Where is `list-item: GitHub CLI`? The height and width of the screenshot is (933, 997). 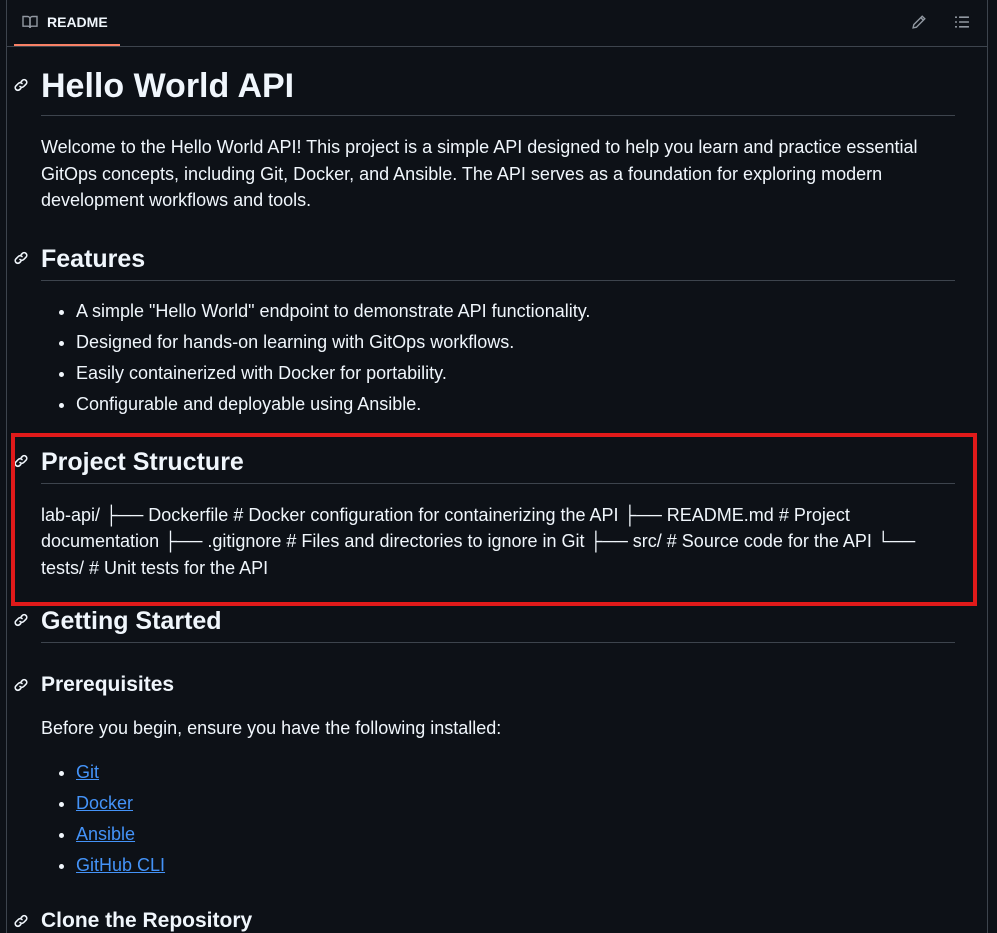
list-item: GitHub CLI is located at coordinates (515, 865).